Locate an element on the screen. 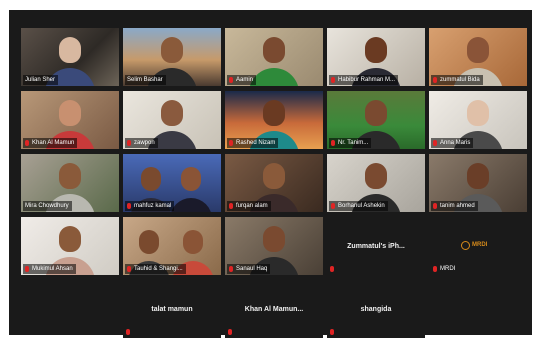 The image size is (539, 341). participant-name-label: Sanaul Haq is located at coordinates (249, 269).